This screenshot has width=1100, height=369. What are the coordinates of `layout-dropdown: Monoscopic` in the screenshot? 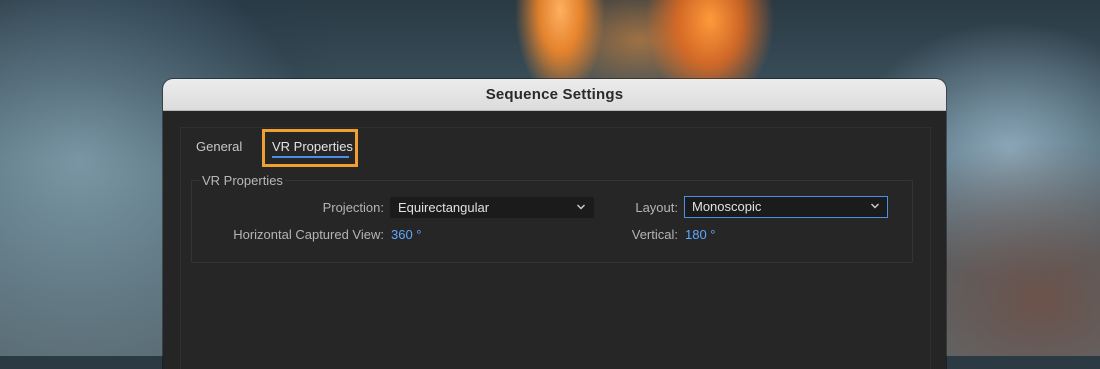 It's located at (786, 207).